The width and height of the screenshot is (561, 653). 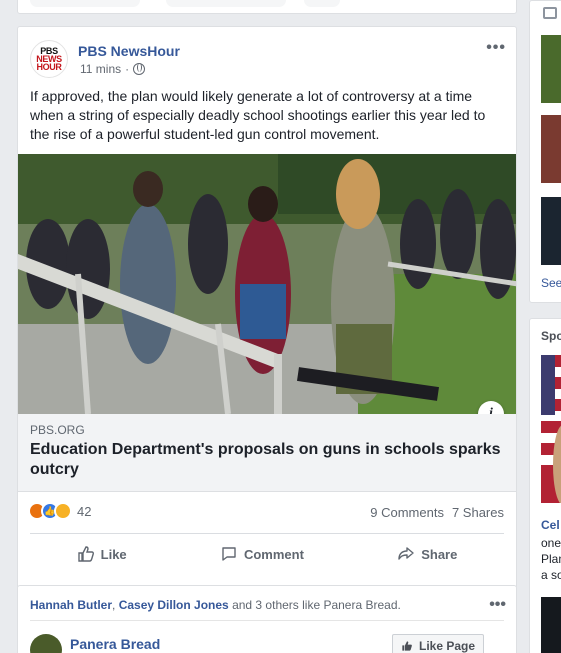 I want to click on friend-link: Casey Dillon Jones, so click(x=174, y=605).